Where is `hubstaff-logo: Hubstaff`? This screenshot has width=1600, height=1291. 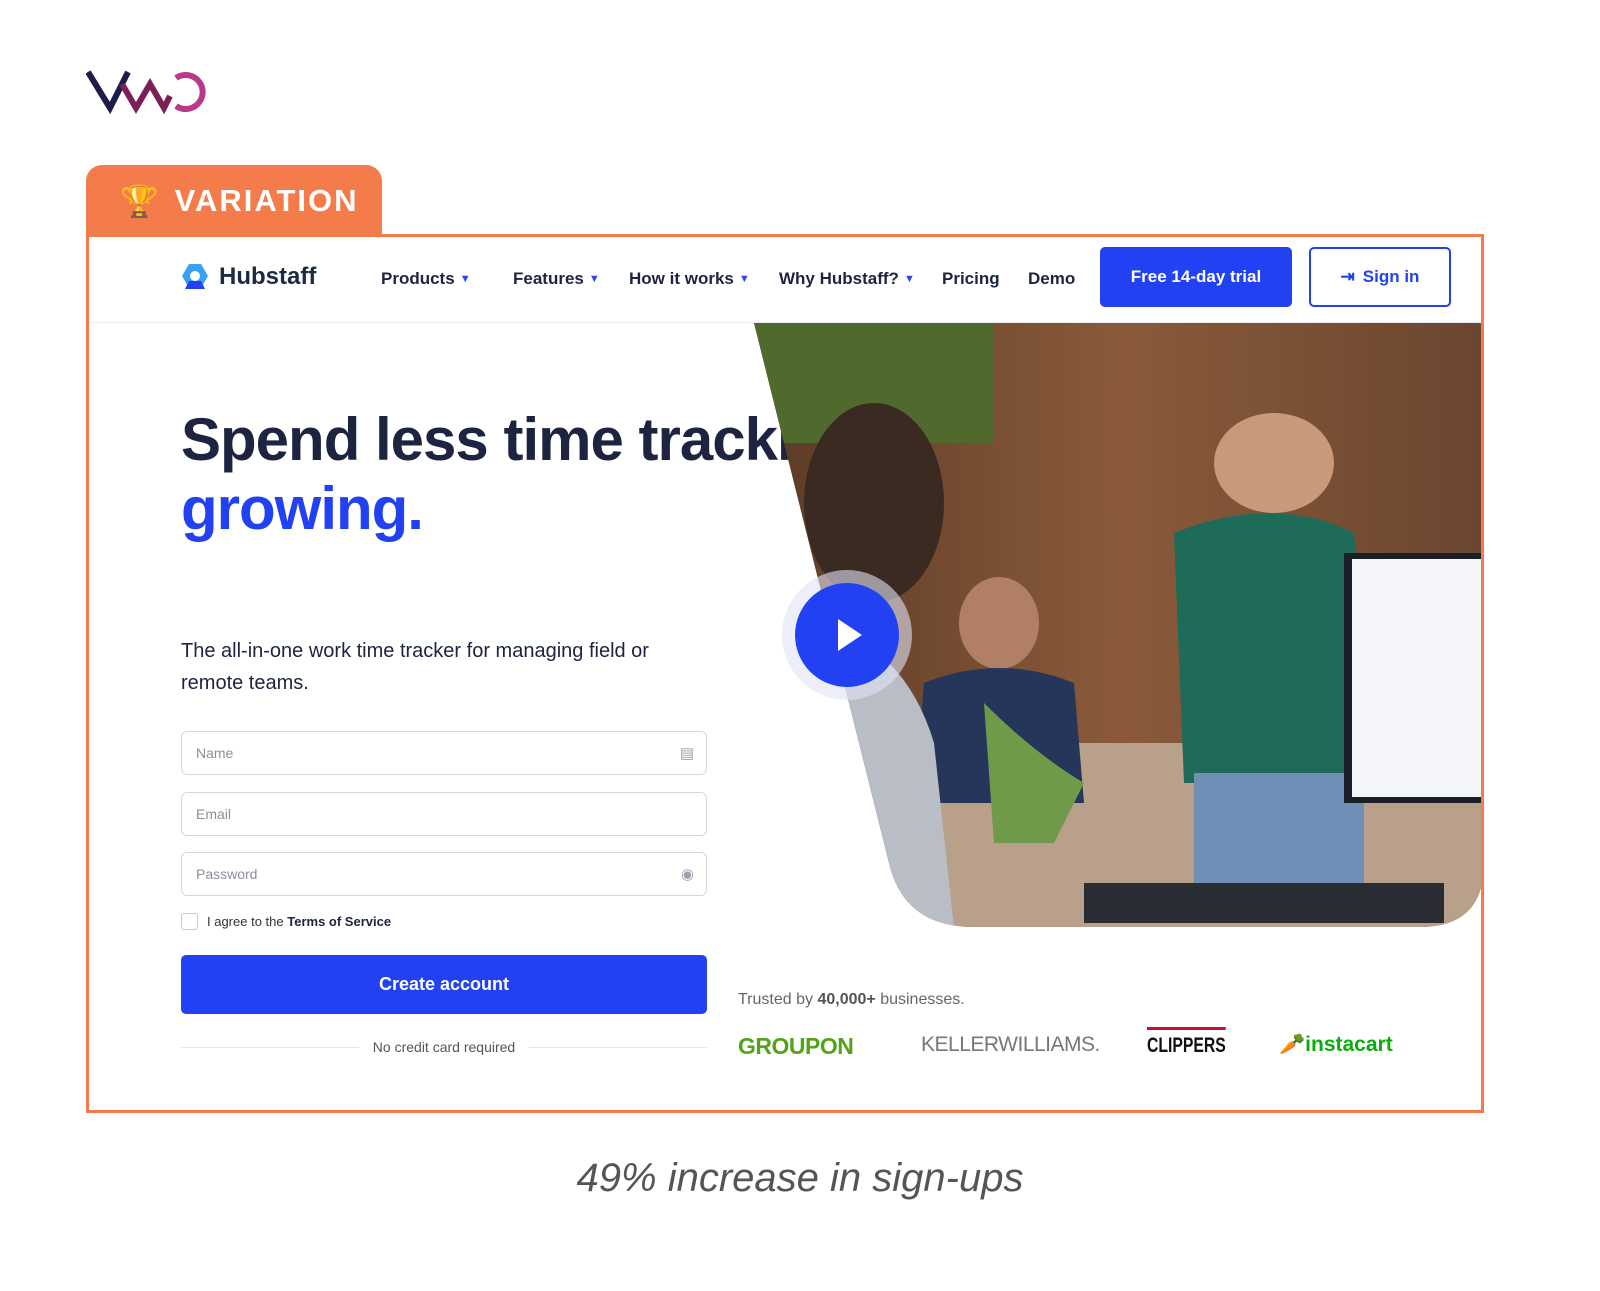
hubstaff-logo: Hubstaff is located at coordinates (247, 277).